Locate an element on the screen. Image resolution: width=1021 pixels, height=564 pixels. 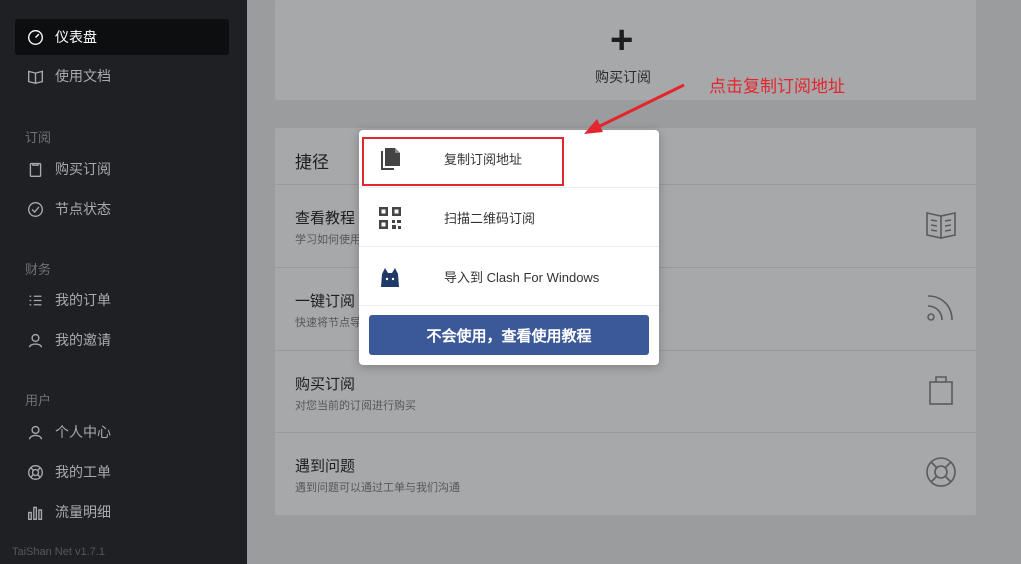
list-icon is located at coordinates (35, 300).